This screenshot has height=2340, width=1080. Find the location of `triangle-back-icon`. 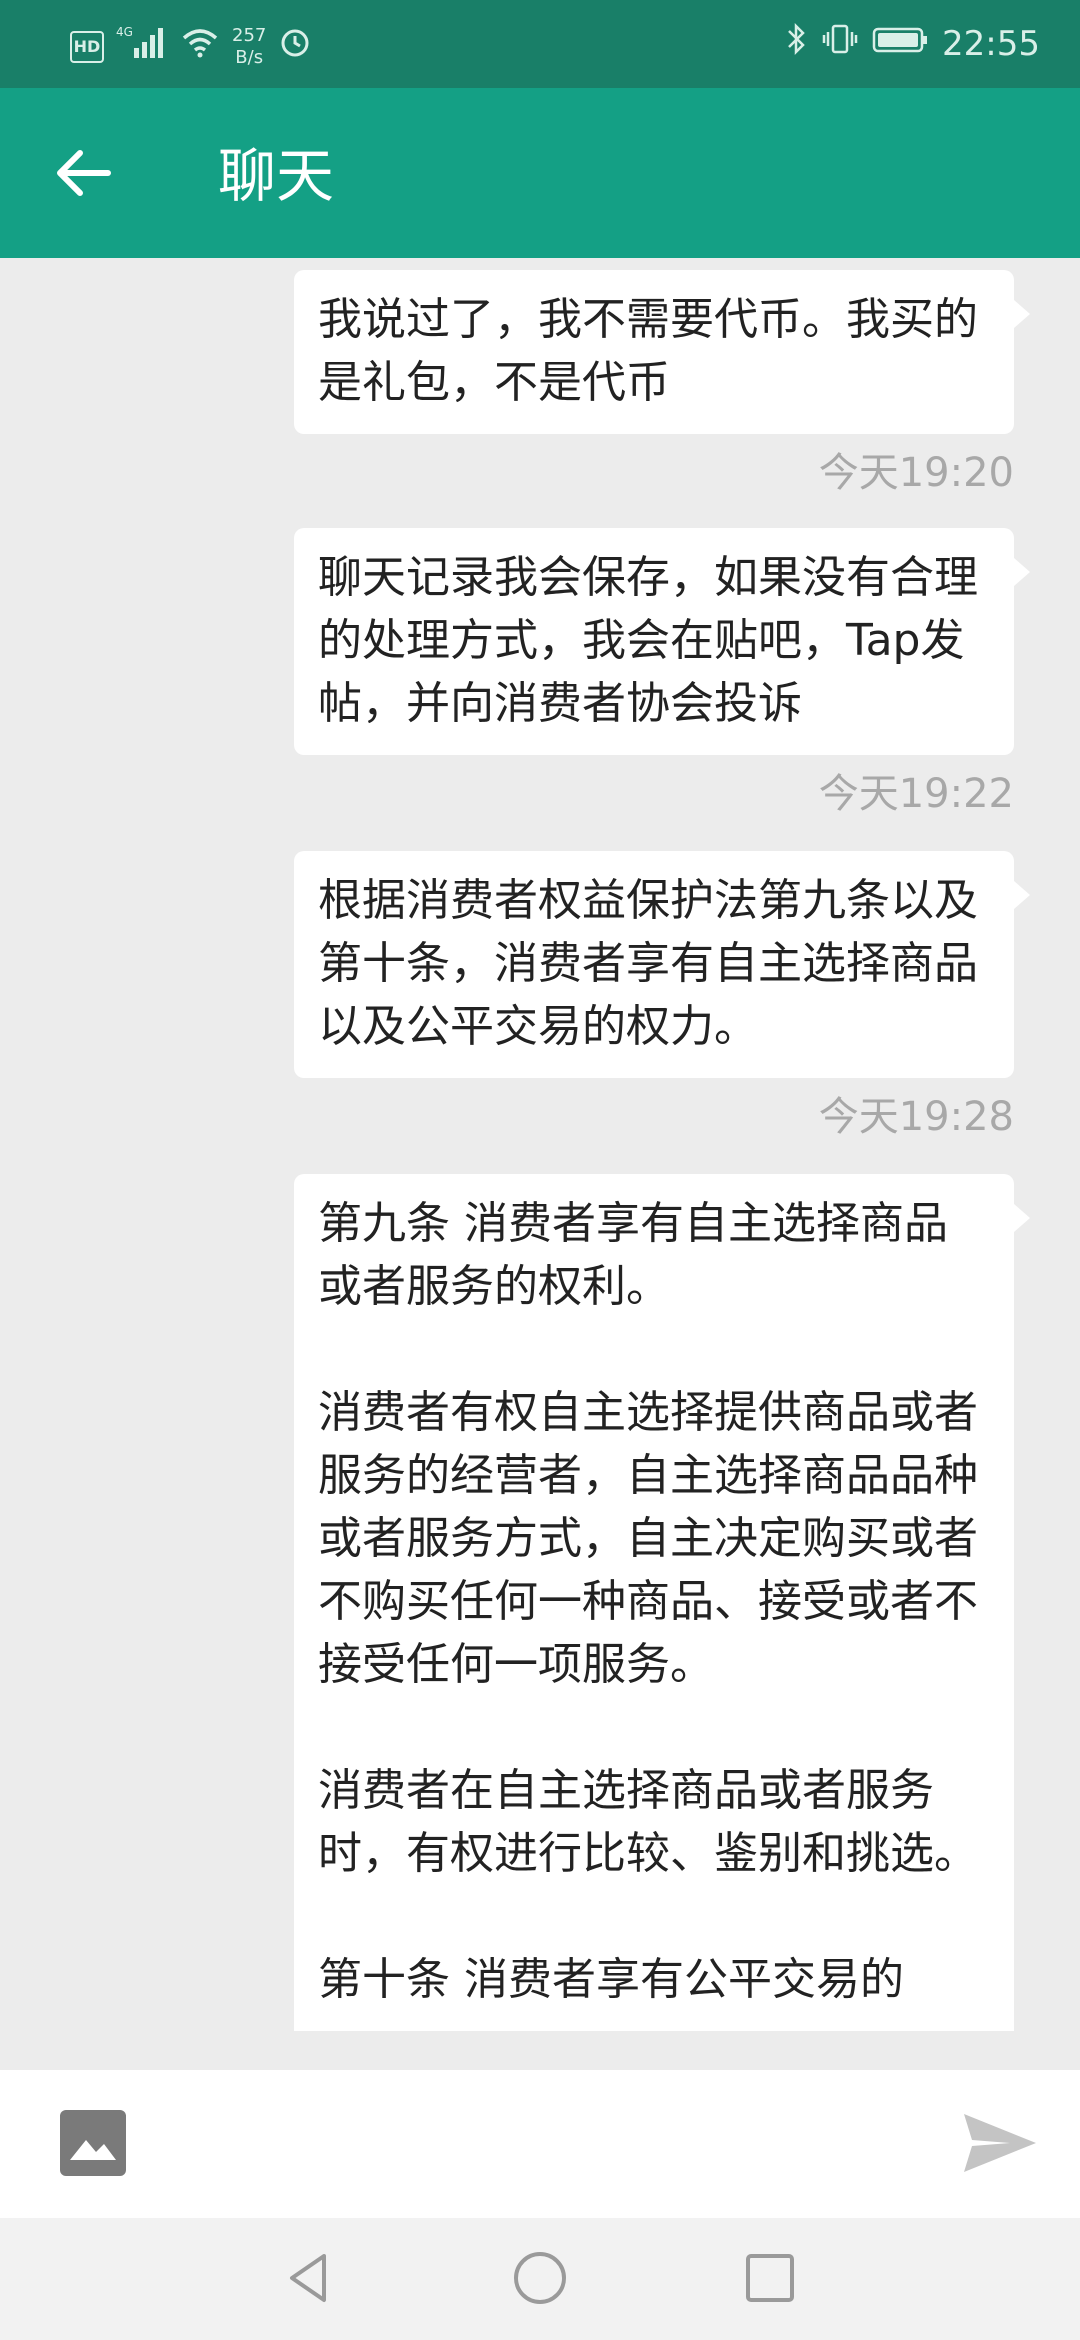

triangle-back-icon is located at coordinates (308, 2278).